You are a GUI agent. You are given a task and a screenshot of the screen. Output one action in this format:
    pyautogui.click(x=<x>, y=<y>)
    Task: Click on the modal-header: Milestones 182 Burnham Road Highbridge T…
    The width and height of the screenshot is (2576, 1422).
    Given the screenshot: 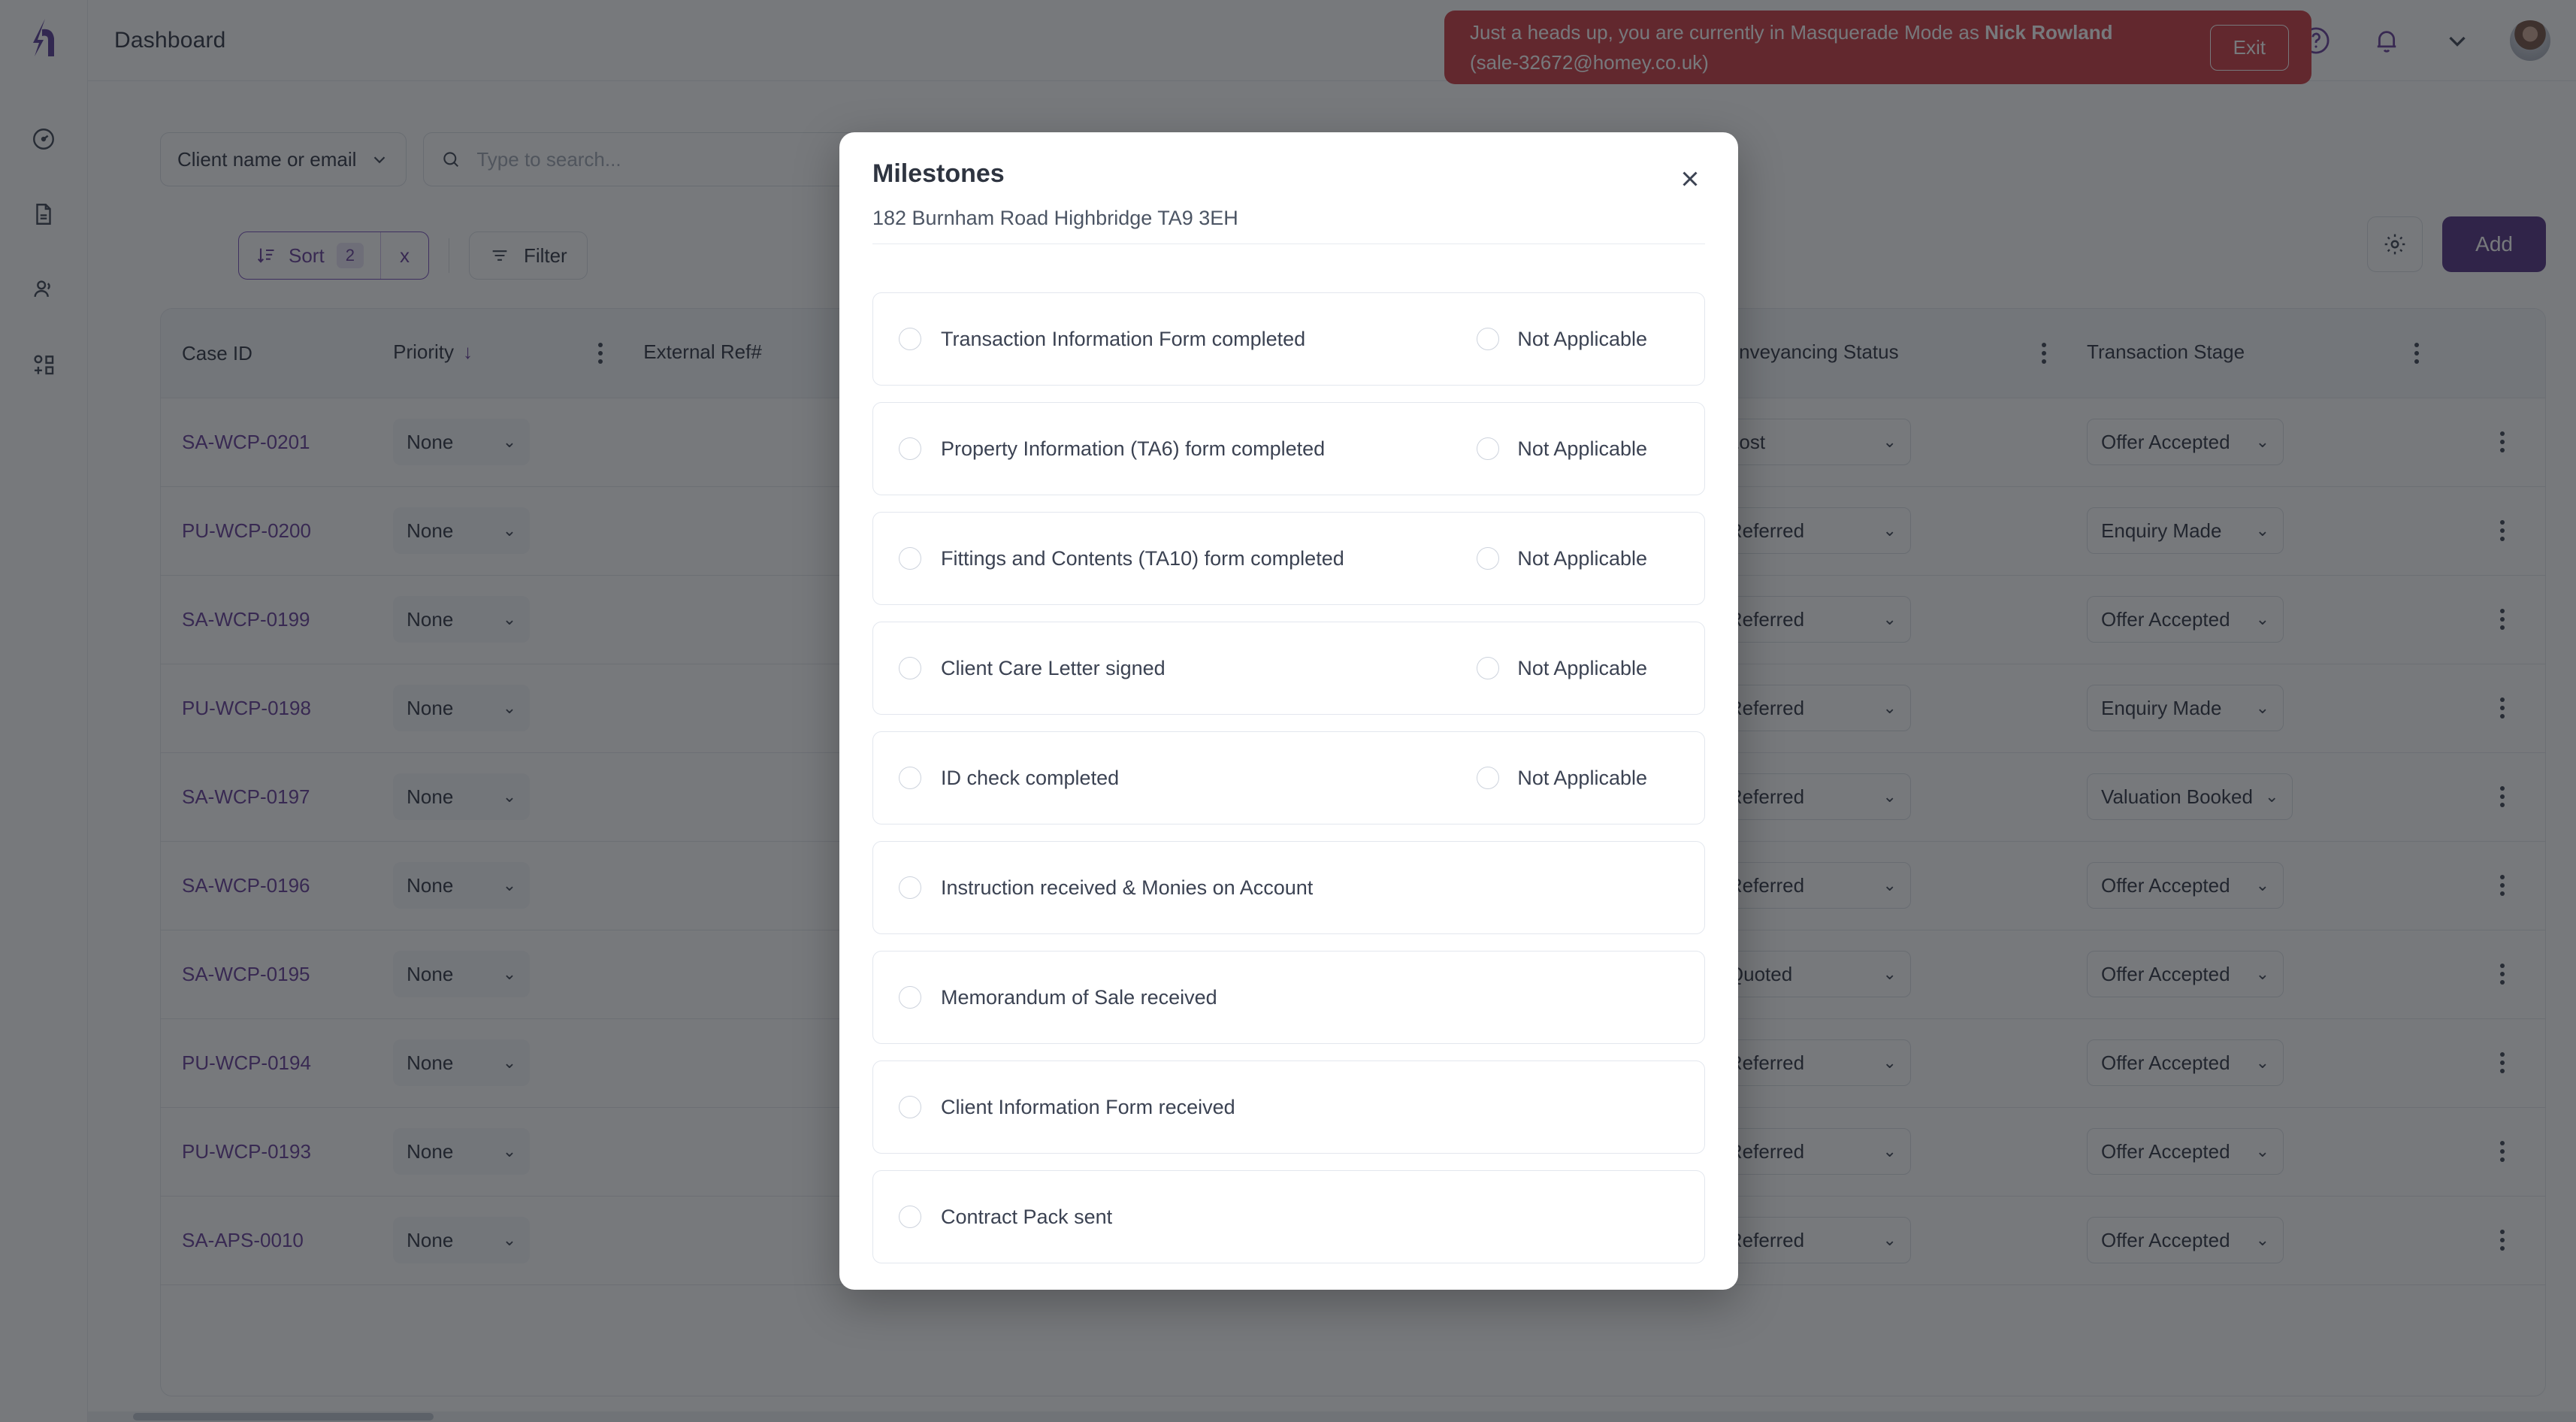 What is the action you would take?
    pyautogui.click(x=1289, y=198)
    